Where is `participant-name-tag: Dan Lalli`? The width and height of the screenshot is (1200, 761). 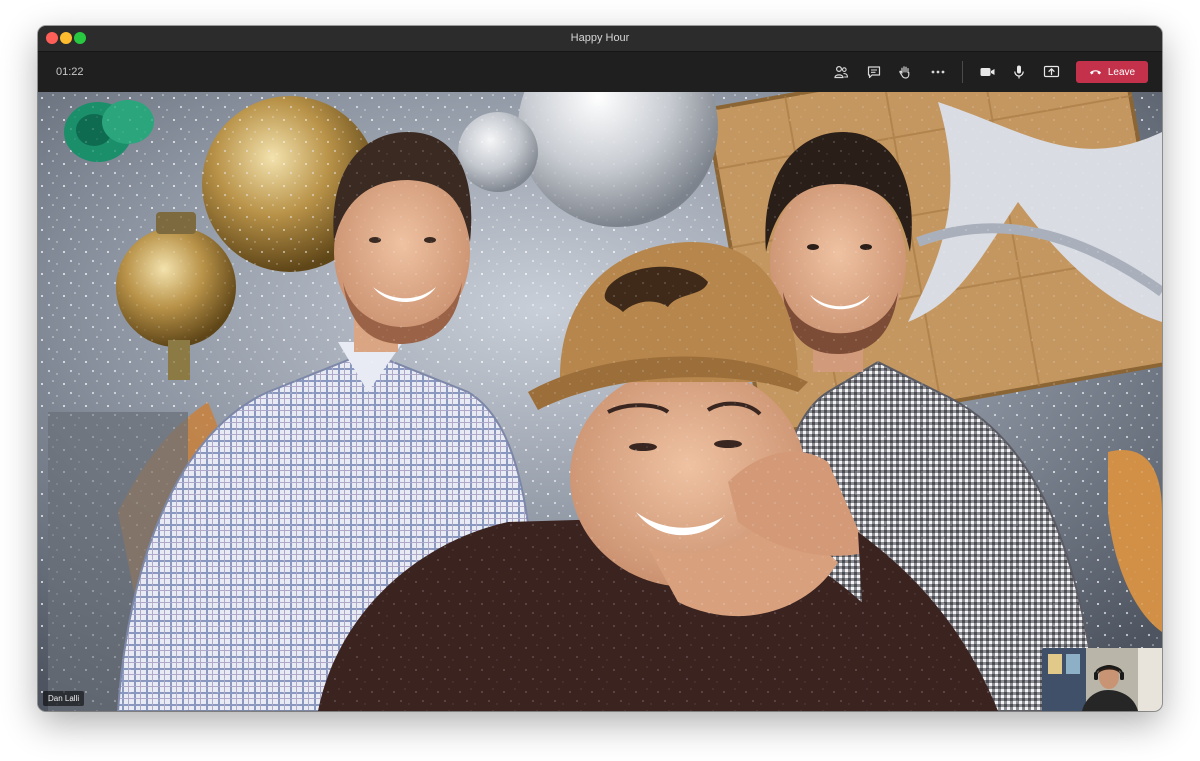
participant-name-tag: Dan Lalli is located at coordinates (64, 698).